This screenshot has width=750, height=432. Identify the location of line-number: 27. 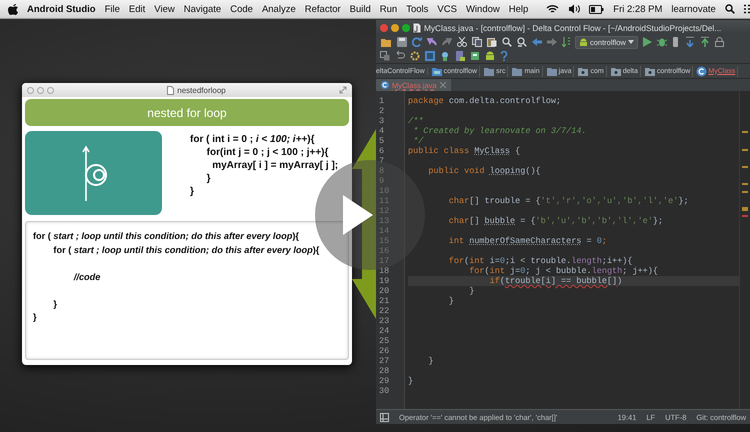
(384, 361).